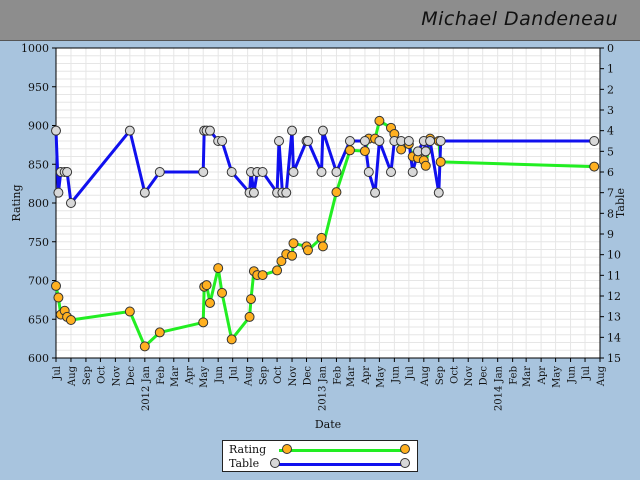 This screenshot has width=640, height=480. Describe the element at coordinates (614, 317) in the screenshot. I see `y2-tick-label: 13` at that location.